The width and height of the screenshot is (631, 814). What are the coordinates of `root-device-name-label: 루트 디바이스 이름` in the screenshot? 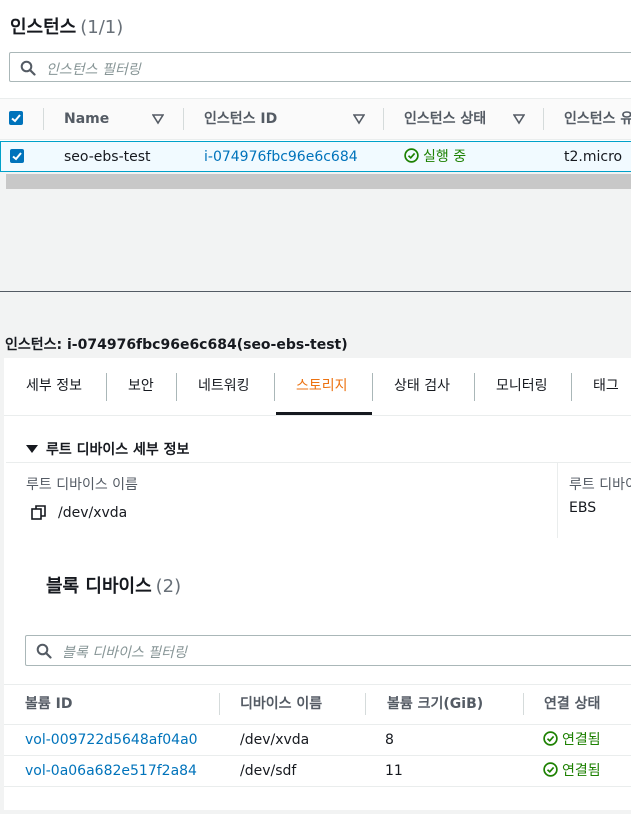 It's located at (82, 485).